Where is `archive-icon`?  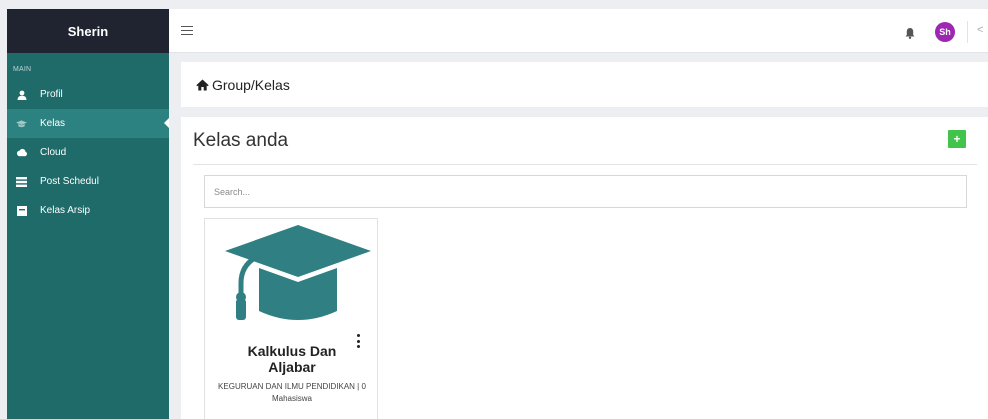
archive-icon is located at coordinates (21, 210).